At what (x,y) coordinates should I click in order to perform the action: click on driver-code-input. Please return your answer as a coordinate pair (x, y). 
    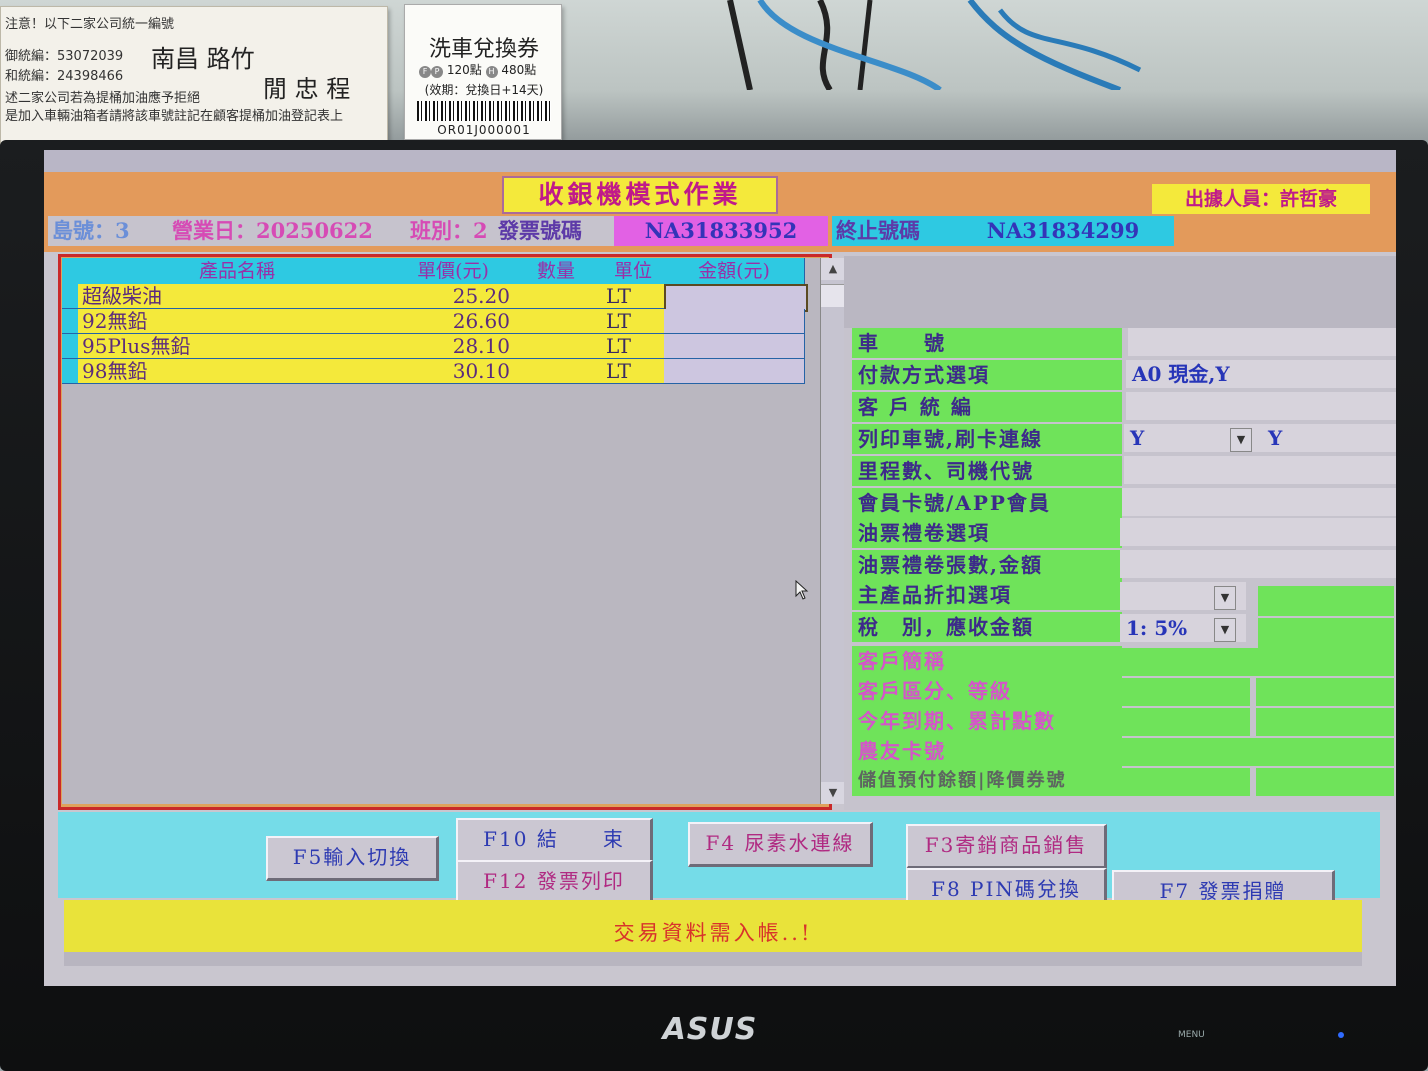
    Looking at the image, I should click on (1329, 470).